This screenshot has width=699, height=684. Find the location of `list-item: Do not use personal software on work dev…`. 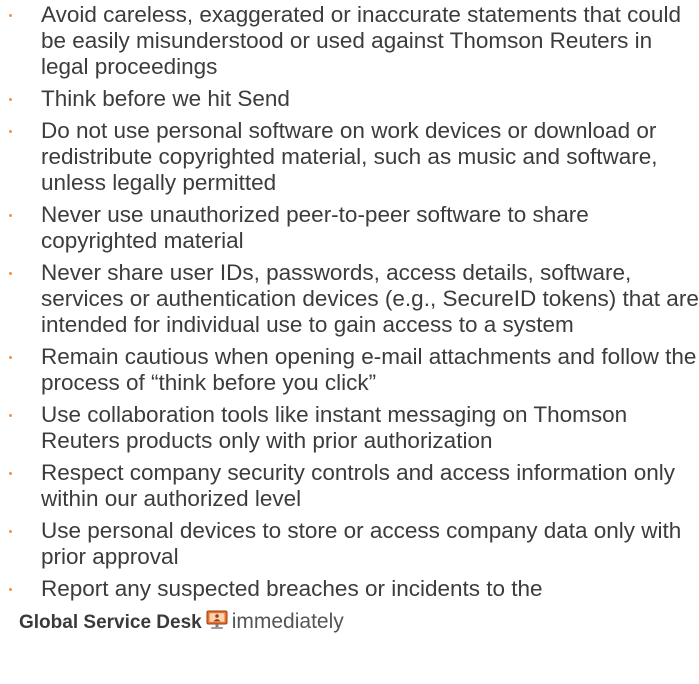

list-item: Do not use personal software on work dev… is located at coordinates (349, 157).